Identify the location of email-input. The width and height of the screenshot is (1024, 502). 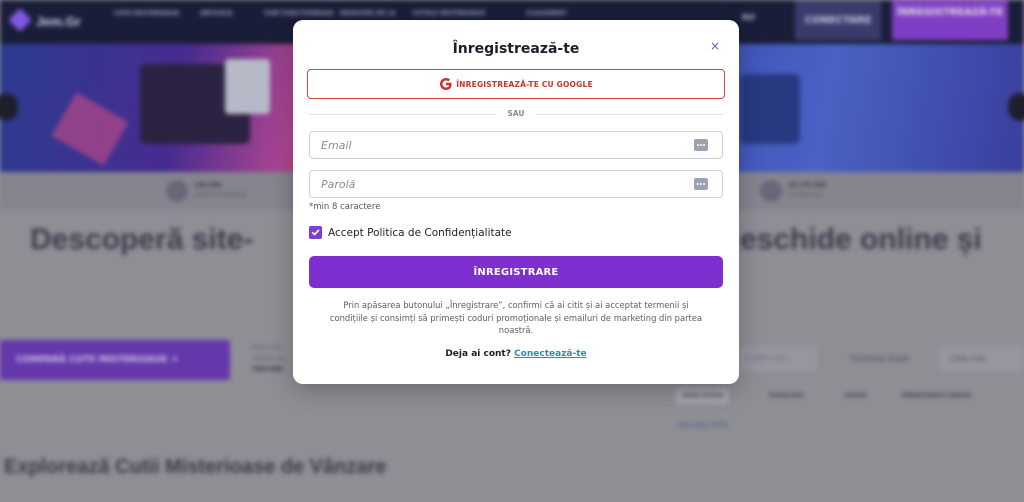
(500, 145).